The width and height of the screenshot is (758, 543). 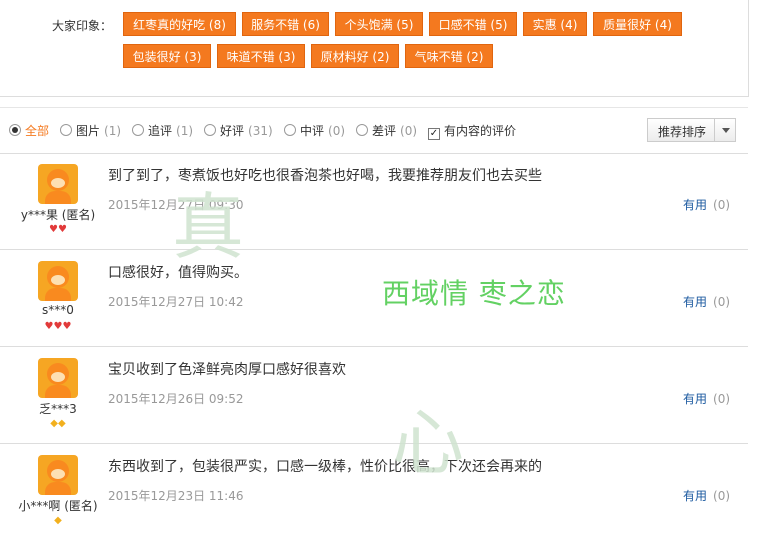 I want to click on sort-label: 推荐排序, so click(x=682, y=132).